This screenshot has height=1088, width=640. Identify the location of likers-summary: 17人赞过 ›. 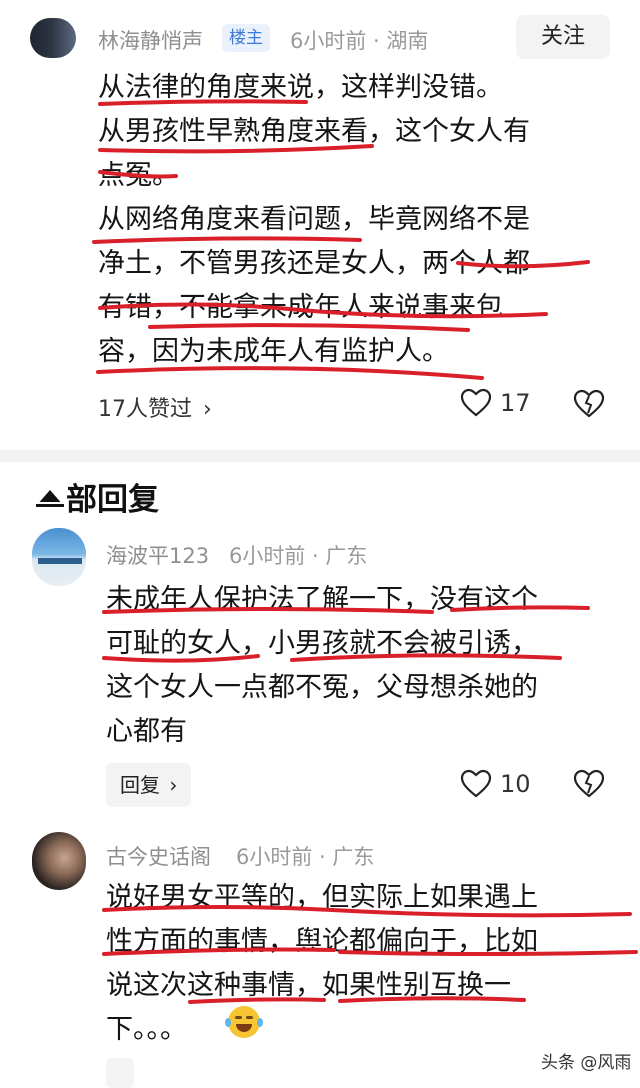
(155, 407).